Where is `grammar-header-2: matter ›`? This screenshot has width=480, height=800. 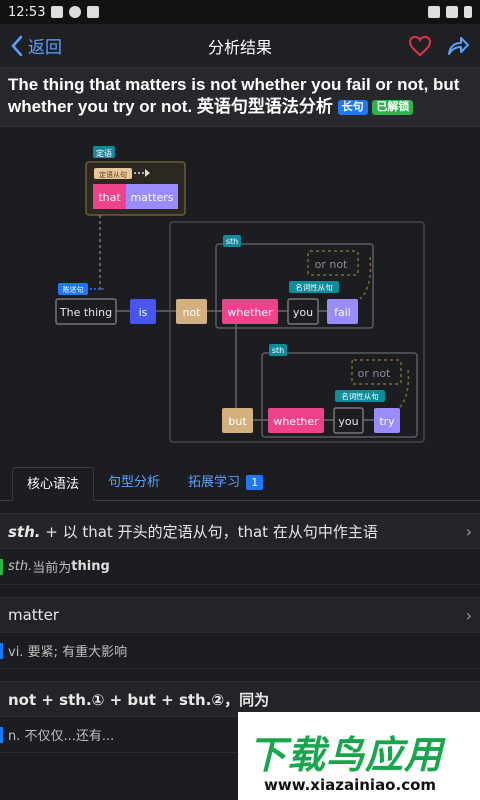
grammar-header-2: matter › is located at coordinates (240, 615).